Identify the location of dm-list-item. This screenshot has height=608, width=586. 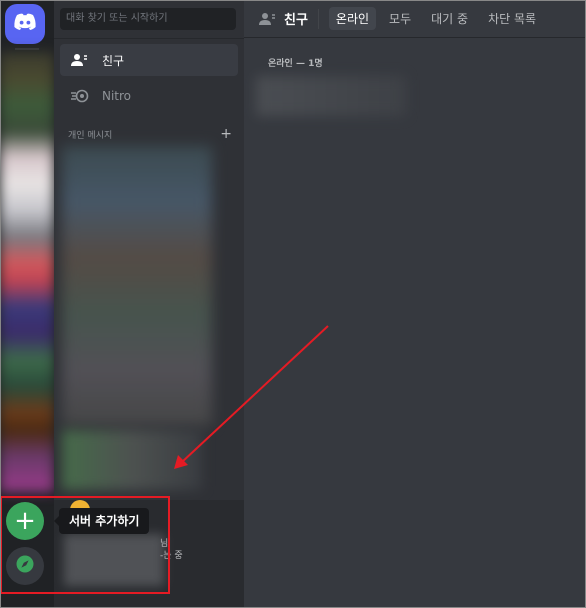
(132, 460).